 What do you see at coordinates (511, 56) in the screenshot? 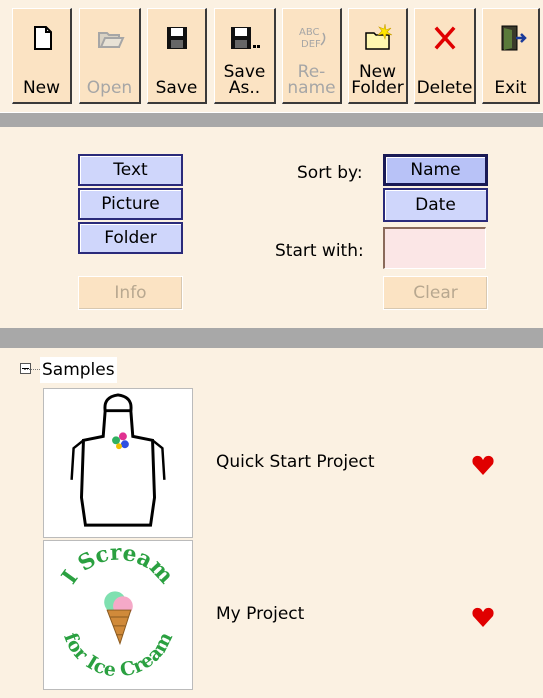
I see `exit-button: Exit` at bounding box center [511, 56].